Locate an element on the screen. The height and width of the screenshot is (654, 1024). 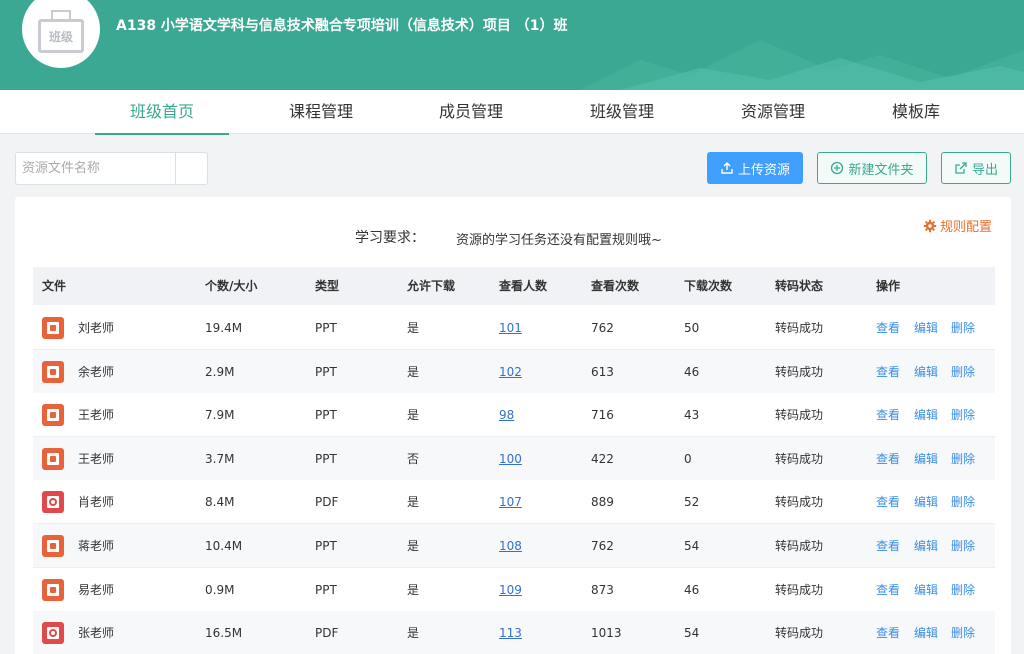
new-folder-label: 新建文件夹 is located at coordinates (881, 170).